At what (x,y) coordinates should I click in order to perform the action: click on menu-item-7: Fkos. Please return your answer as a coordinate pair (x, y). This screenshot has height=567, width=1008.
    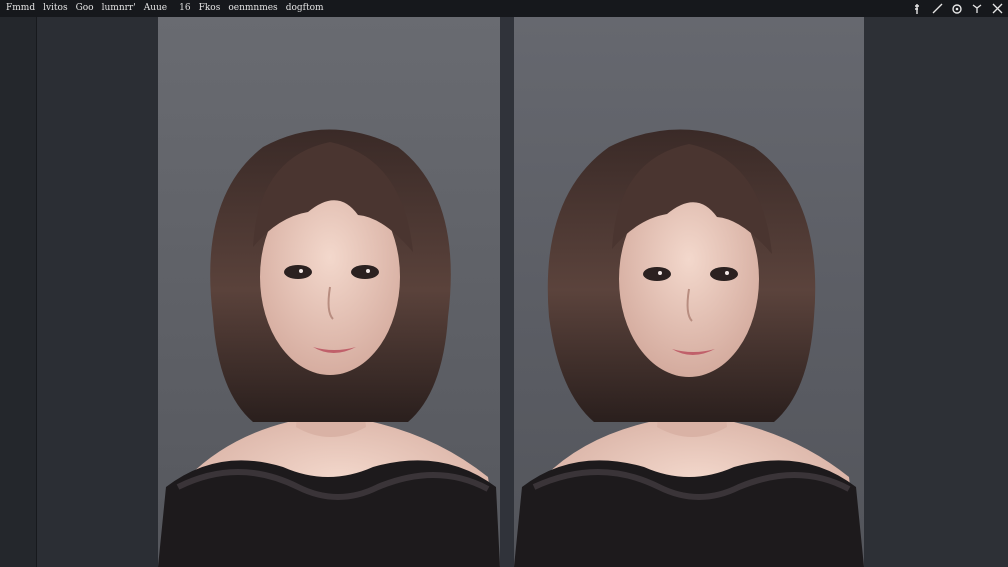
    Looking at the image, I should click on (210, 8).